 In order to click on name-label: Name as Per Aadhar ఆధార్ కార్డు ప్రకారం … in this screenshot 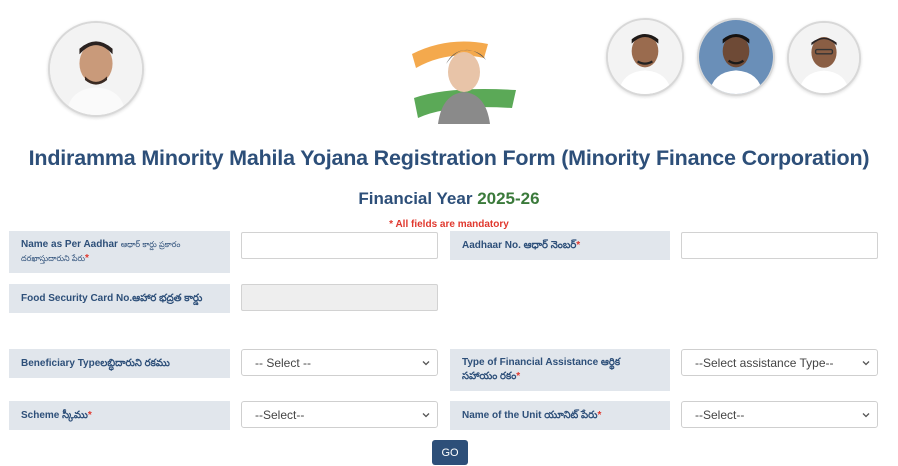, I will do `click(119, 252)`.